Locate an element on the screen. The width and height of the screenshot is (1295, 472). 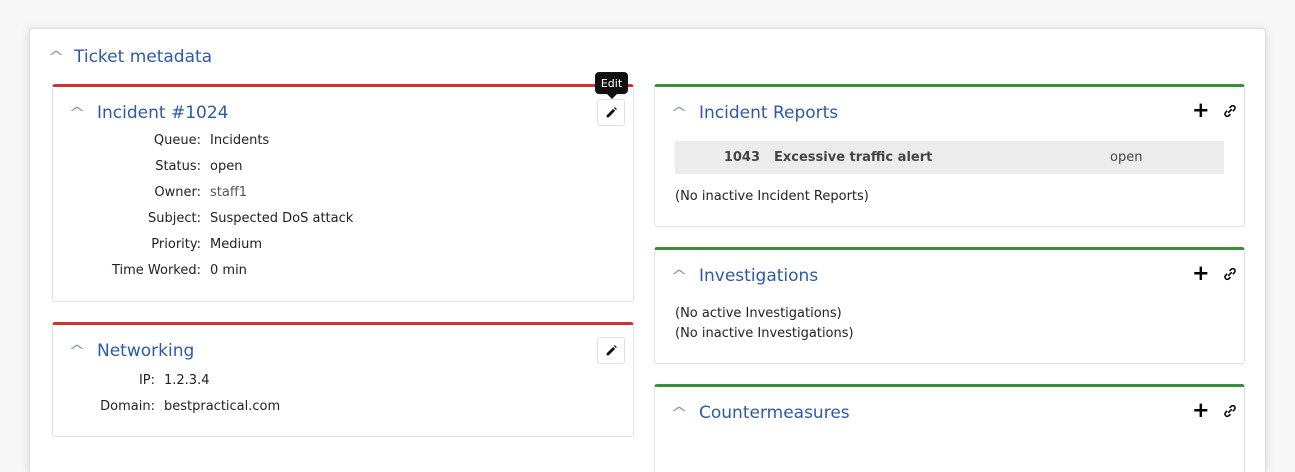
table-row: 1043 Excessive traffic alert open is located at coordinates (949, 157).